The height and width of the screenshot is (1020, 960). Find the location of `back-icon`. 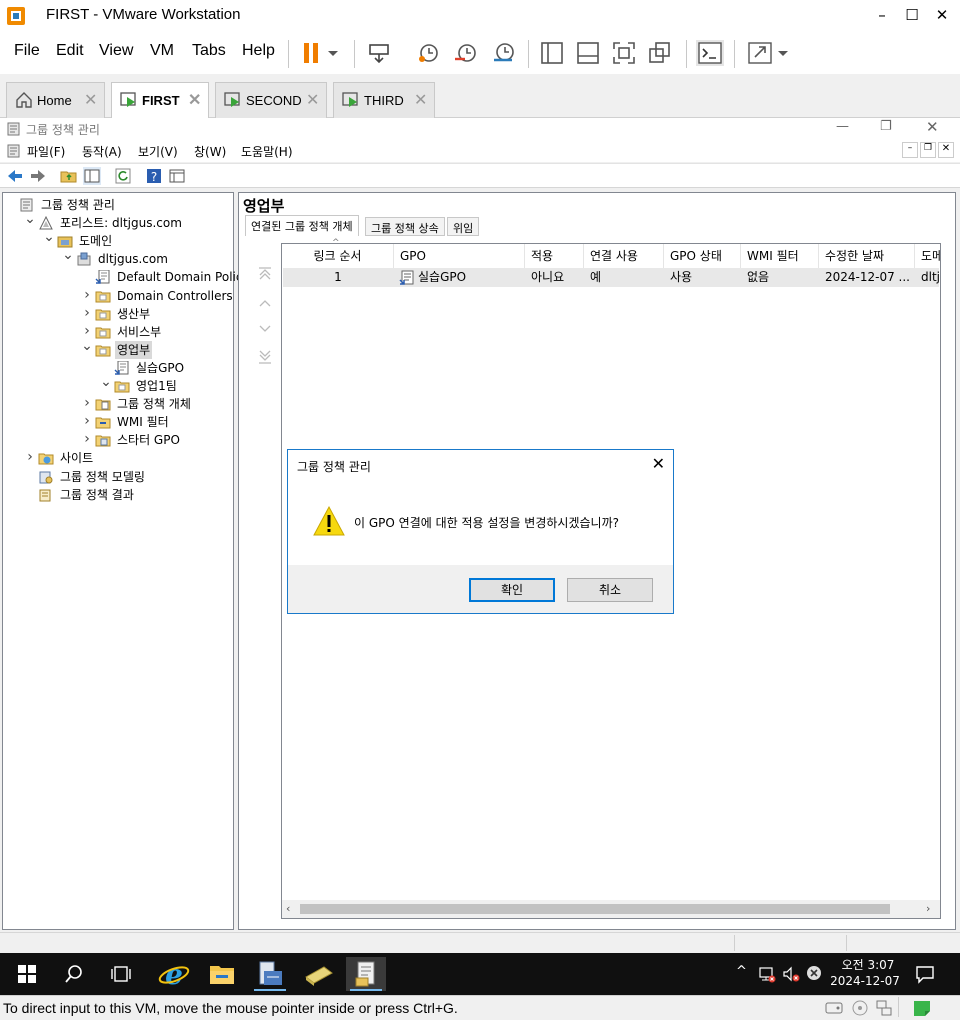

back-icon is located at coordinates (15, 176).